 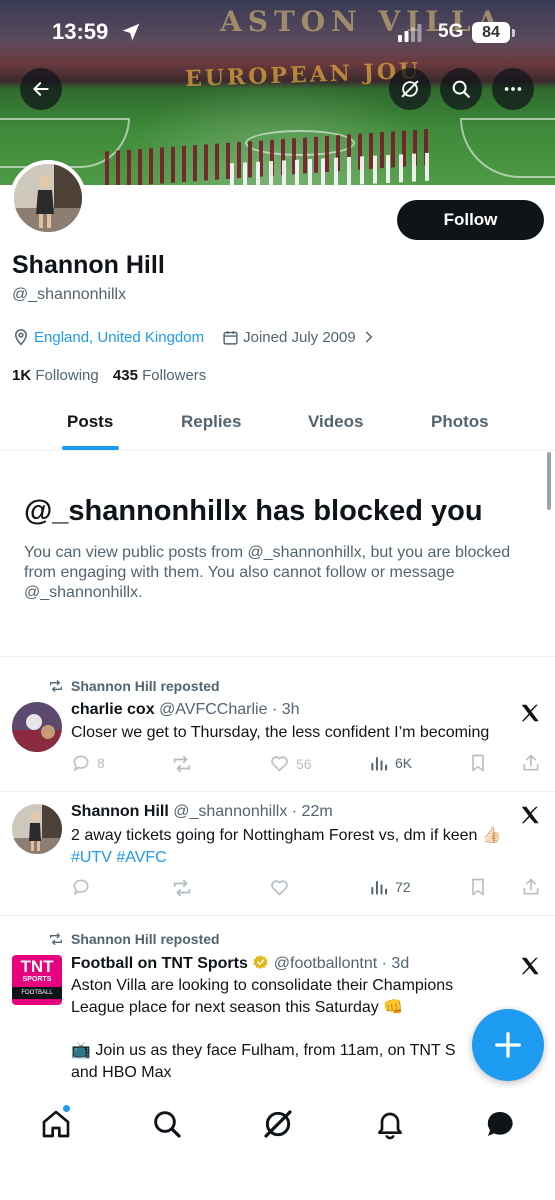 What do you see at coordinates (37, 993) in the screenshot?
I see `avatar-logo-footer: FOOTBALL` at bounding box center [37, 993].